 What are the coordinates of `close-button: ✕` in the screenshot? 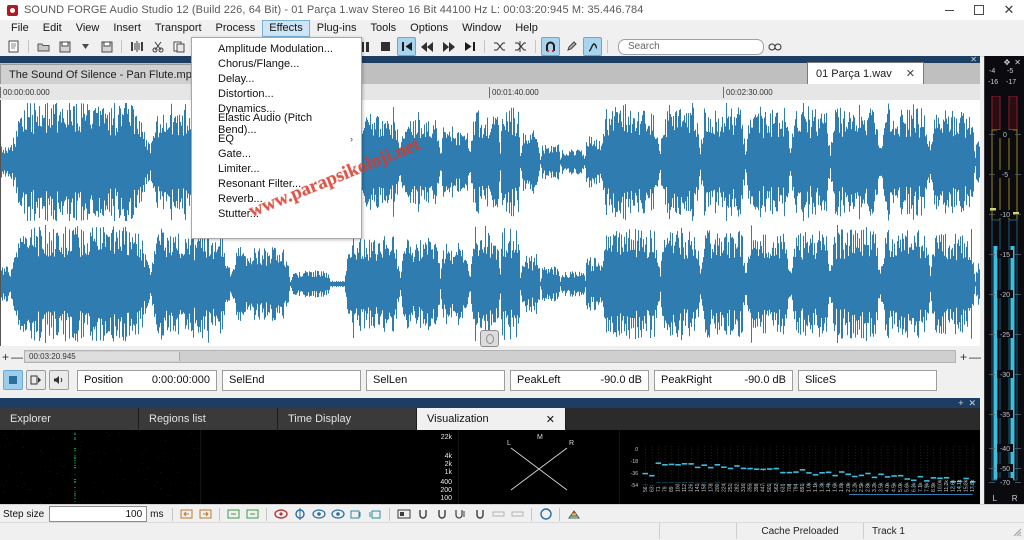 It's located at (1009, 10).